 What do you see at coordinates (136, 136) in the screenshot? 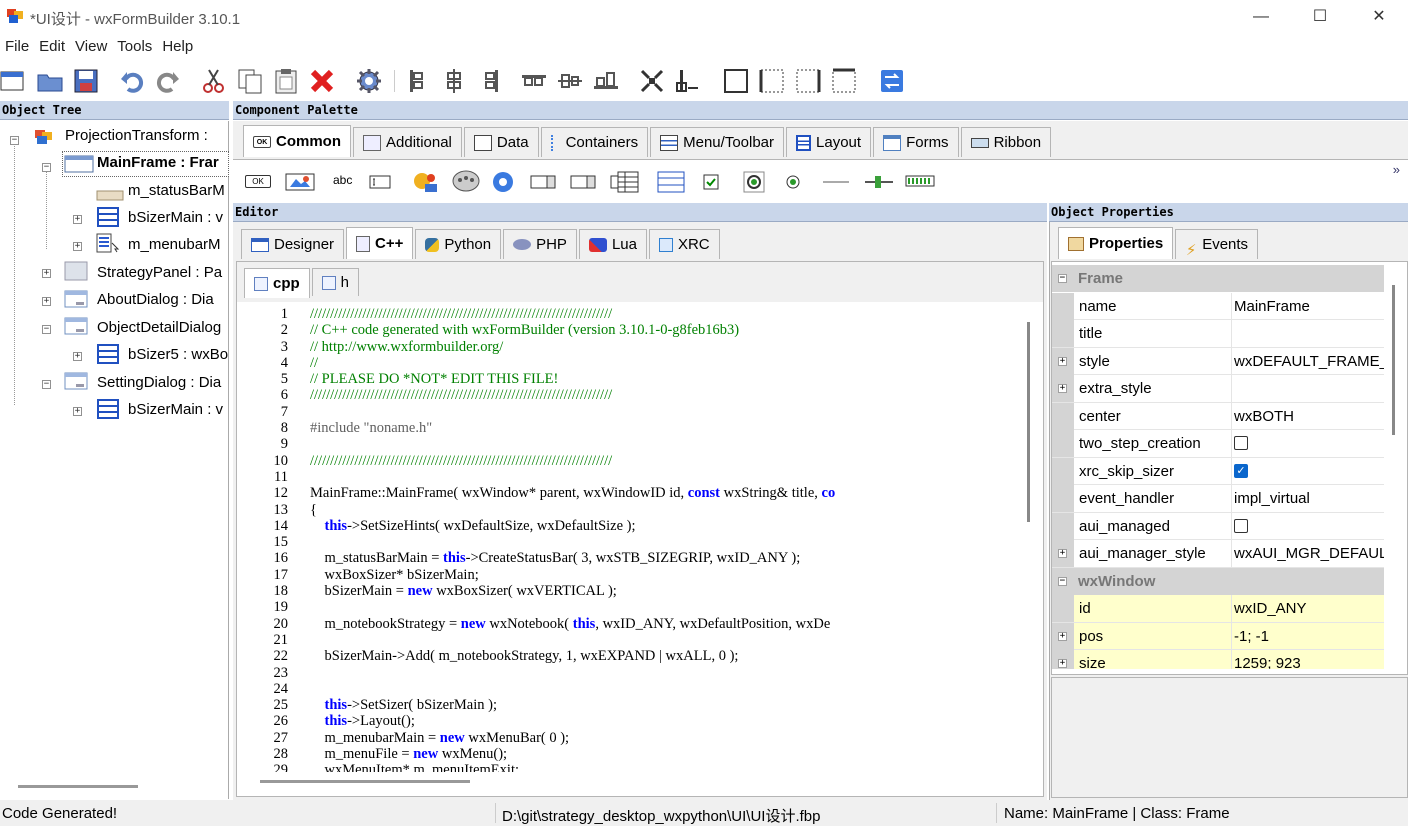
I see `tree-item-projection-transform: ProjectionTransform :` at bounding box center [136, 136].